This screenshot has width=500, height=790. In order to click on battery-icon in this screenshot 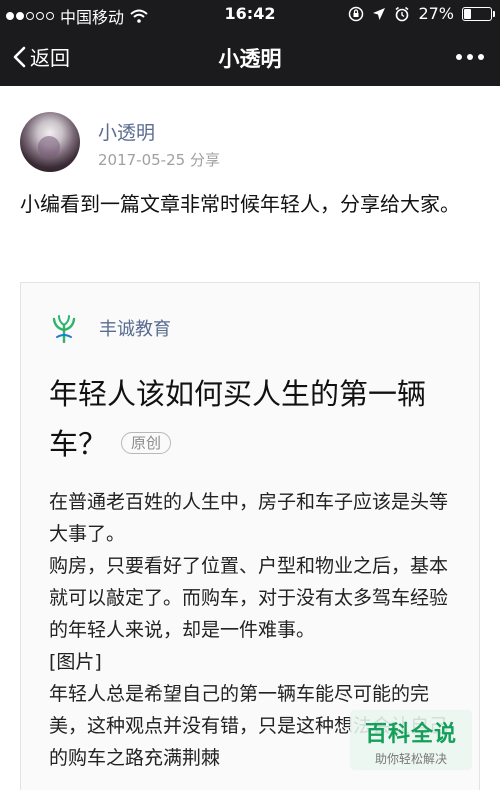, I will do `click(478, 13)`.